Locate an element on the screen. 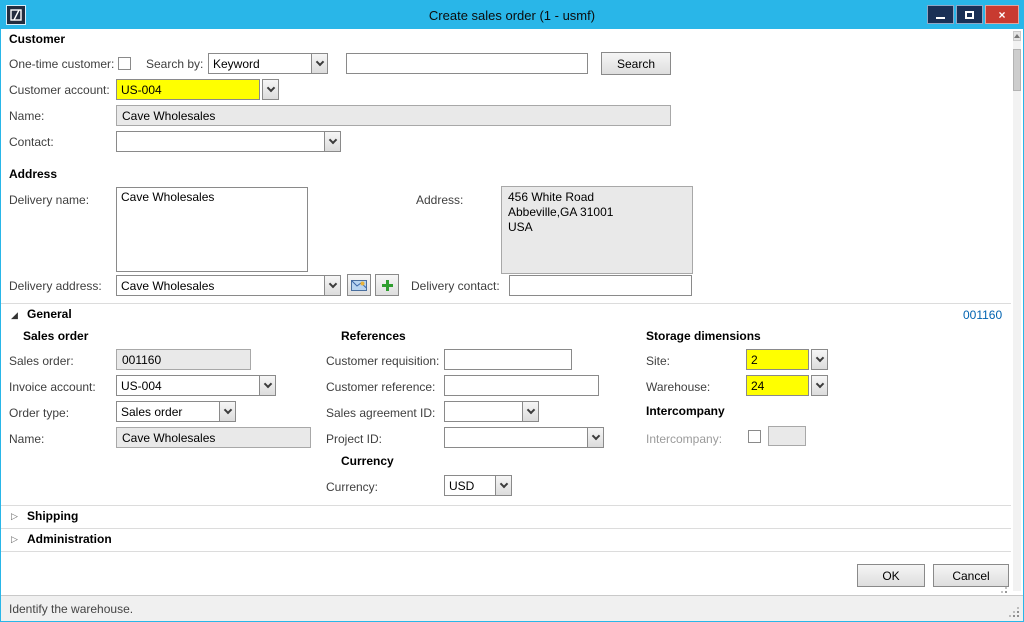 The height and width of the screenshot is (622, 1024). close-button: × is located at coordinates (1002, 14).